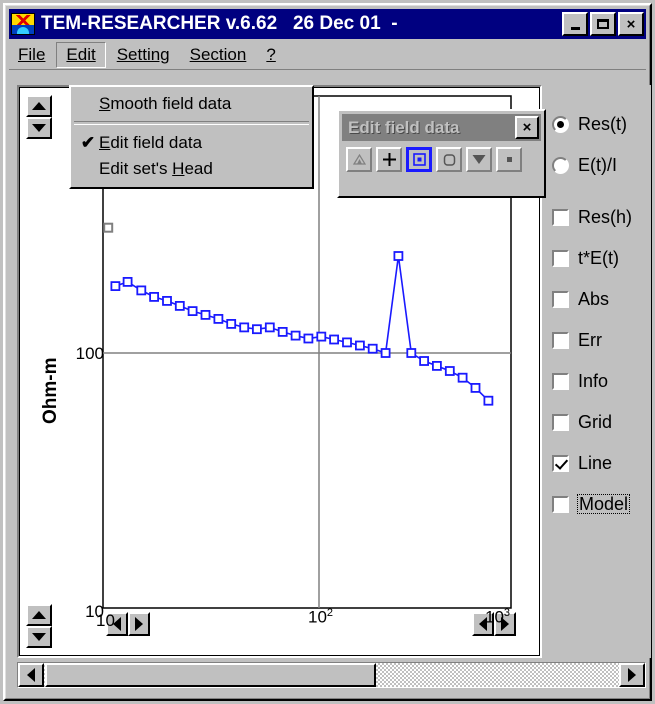  What do you see at coordinates (580, 381) in the screenshot?
I see `option-checkbox-info: Info` at bounding box center [580, 381].